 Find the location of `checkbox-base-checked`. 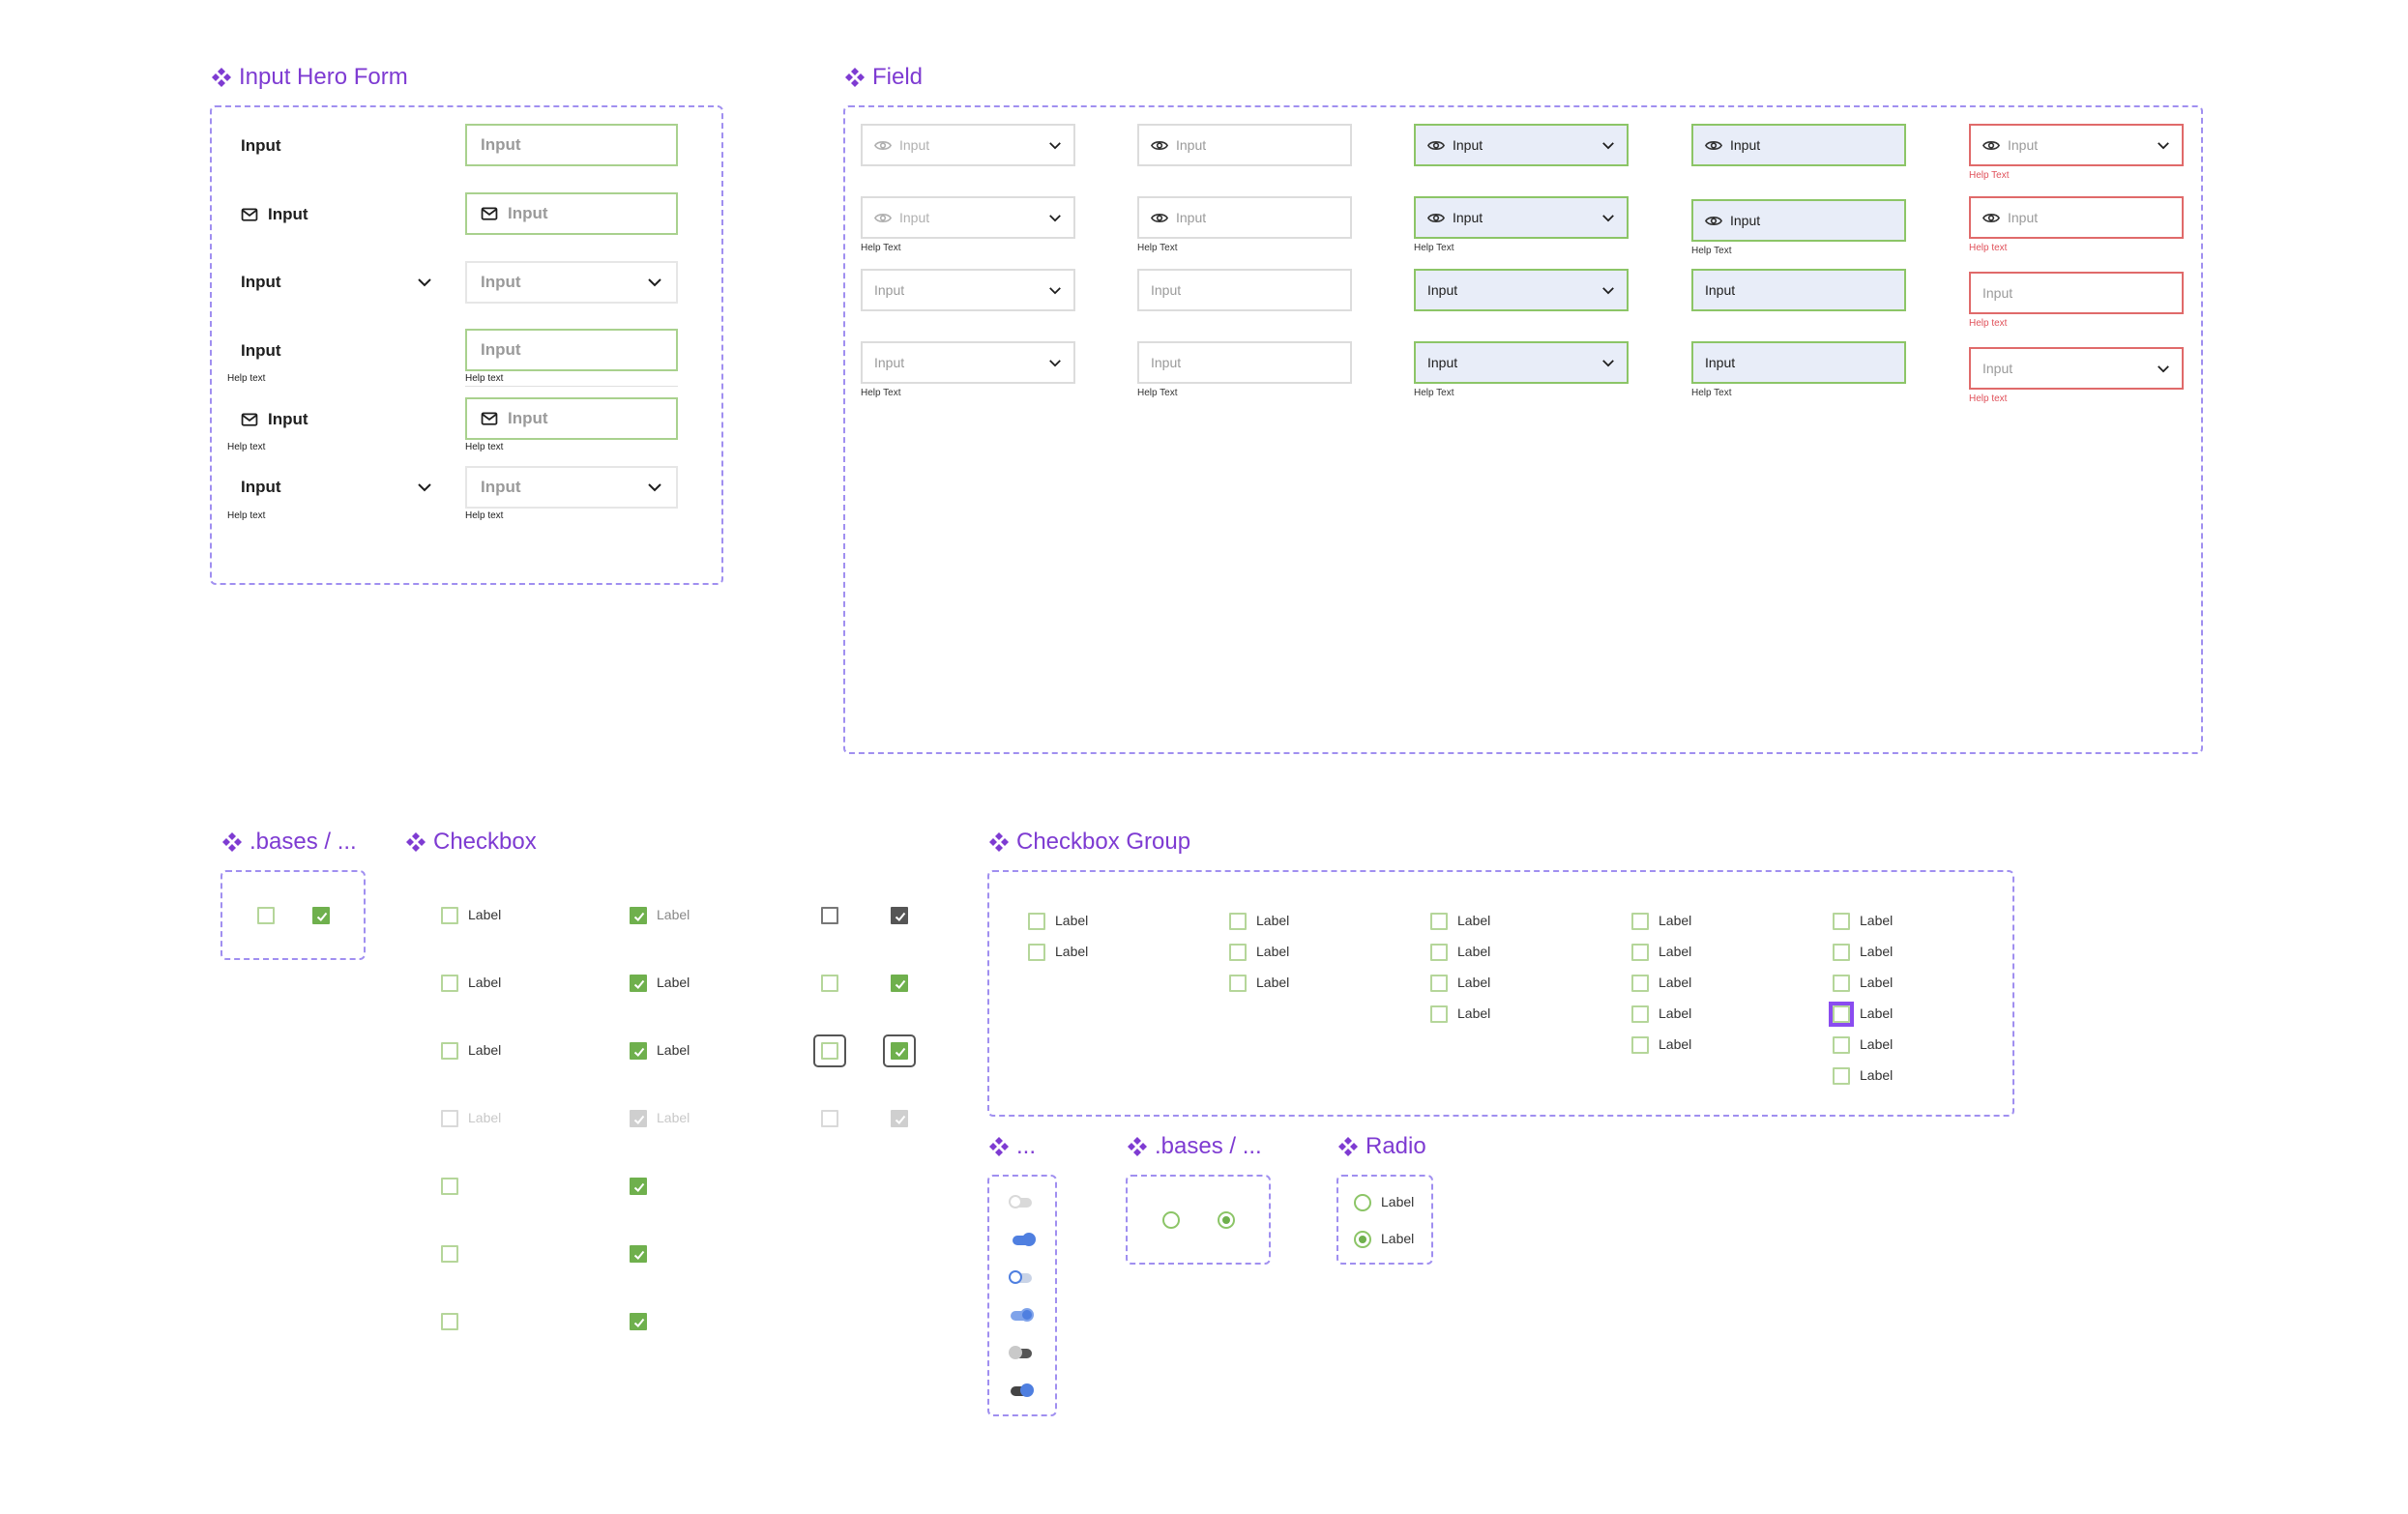

checkbox-base-checked is located at coordinates (321, 916).